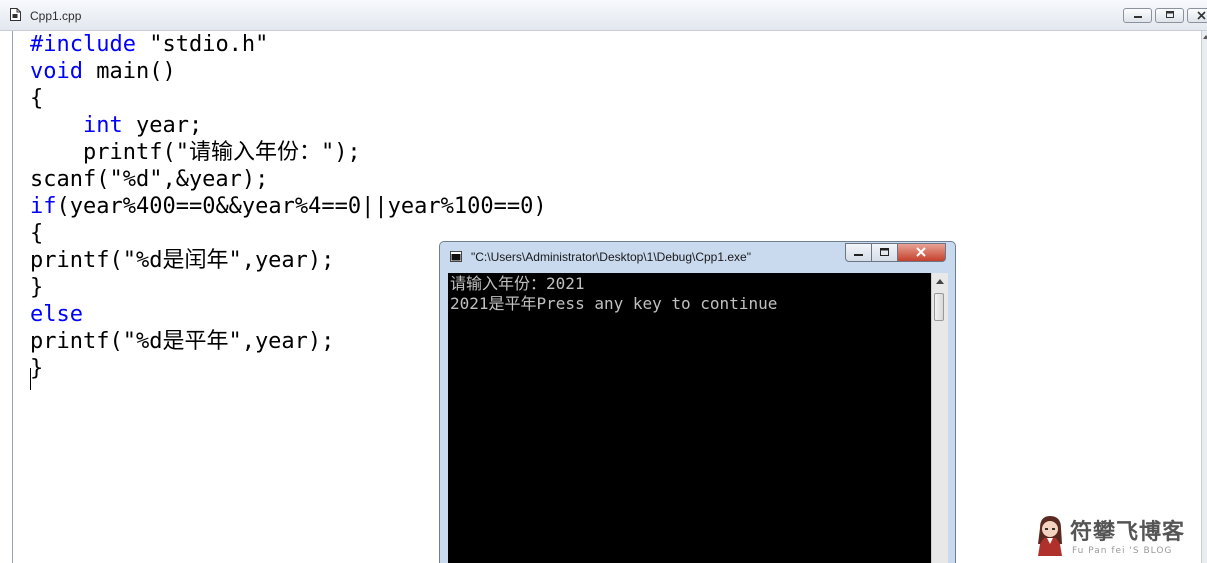 This screenshot has height=563, width=1207. What do you see at coordinates (6, 297) in the screenshot?
I see `editor-gutter` at bounding box center [6, 297].